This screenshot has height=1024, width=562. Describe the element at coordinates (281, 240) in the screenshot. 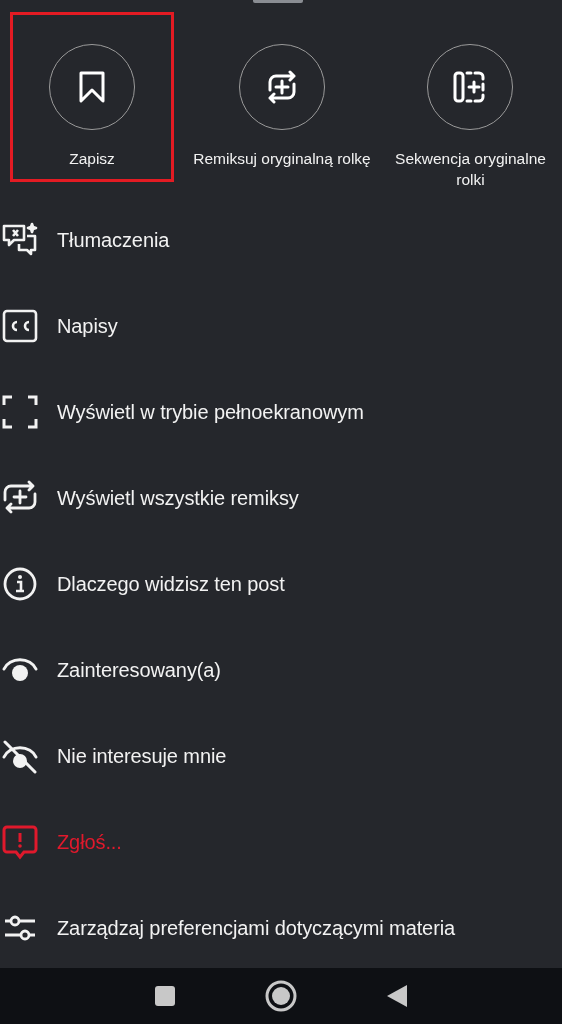

I see `menu-item: Tłumaczenia` at that location.